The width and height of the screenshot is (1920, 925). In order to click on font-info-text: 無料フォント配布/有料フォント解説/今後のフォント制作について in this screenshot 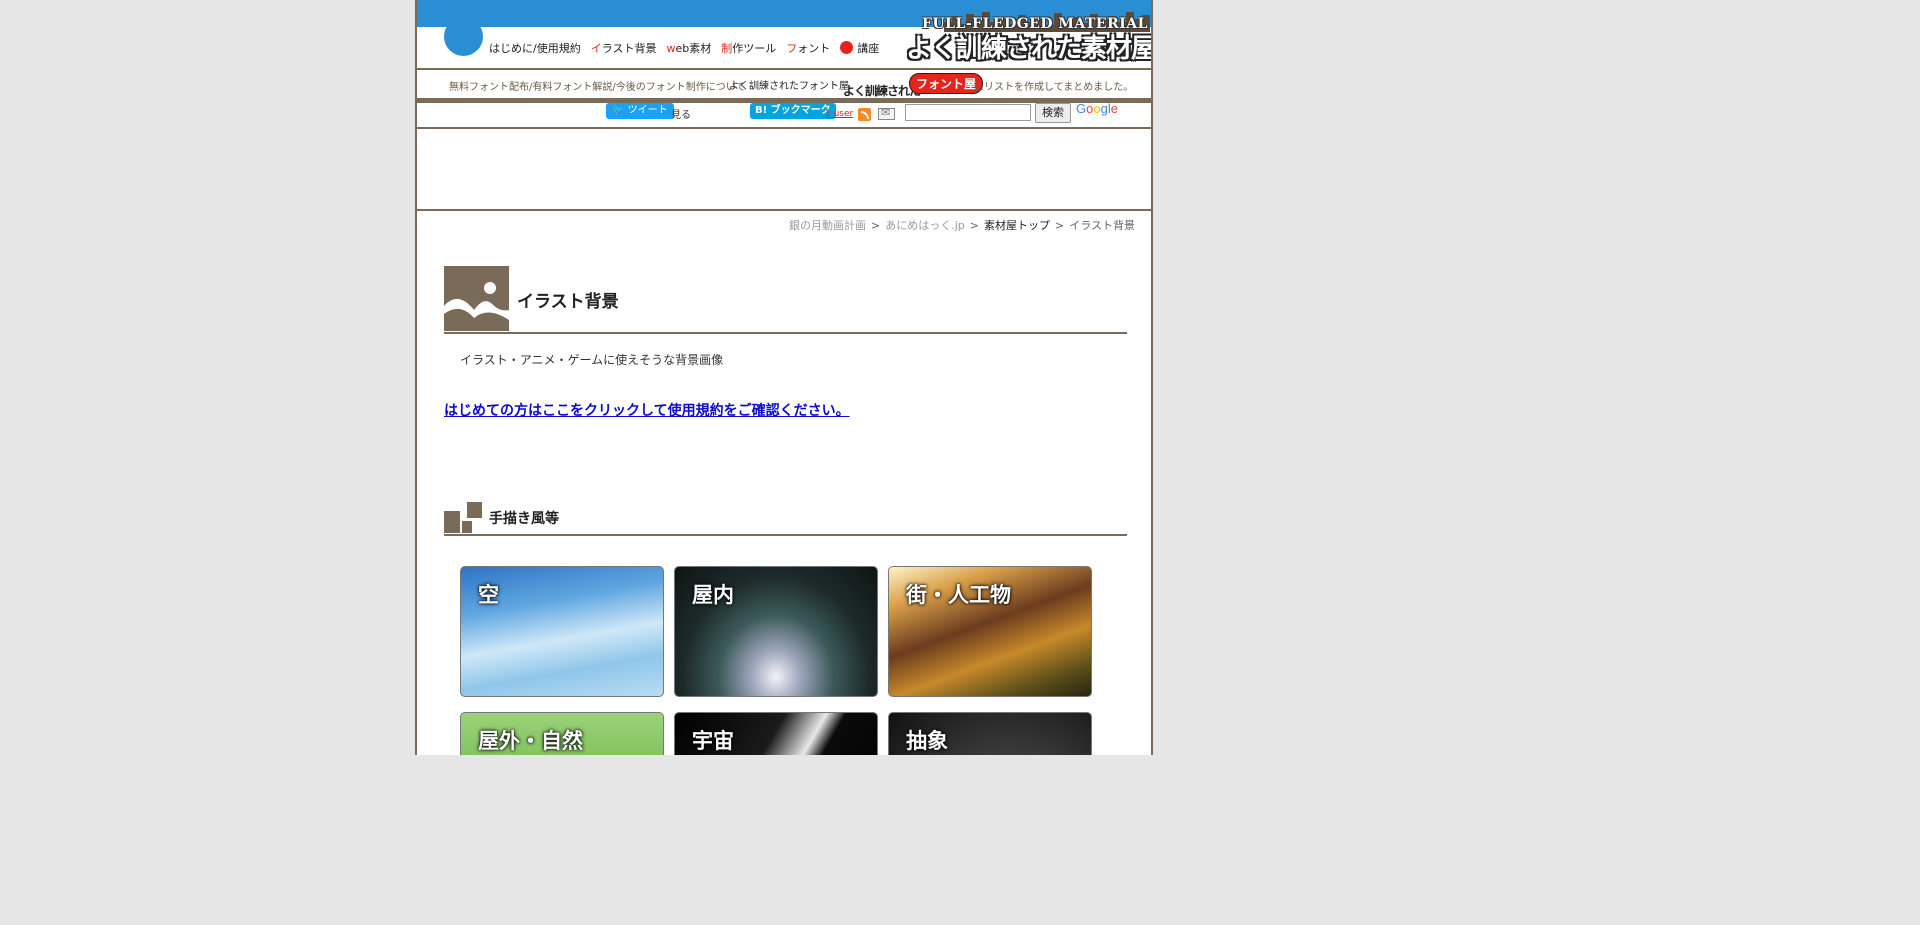, I will do `click(597, 85)`.